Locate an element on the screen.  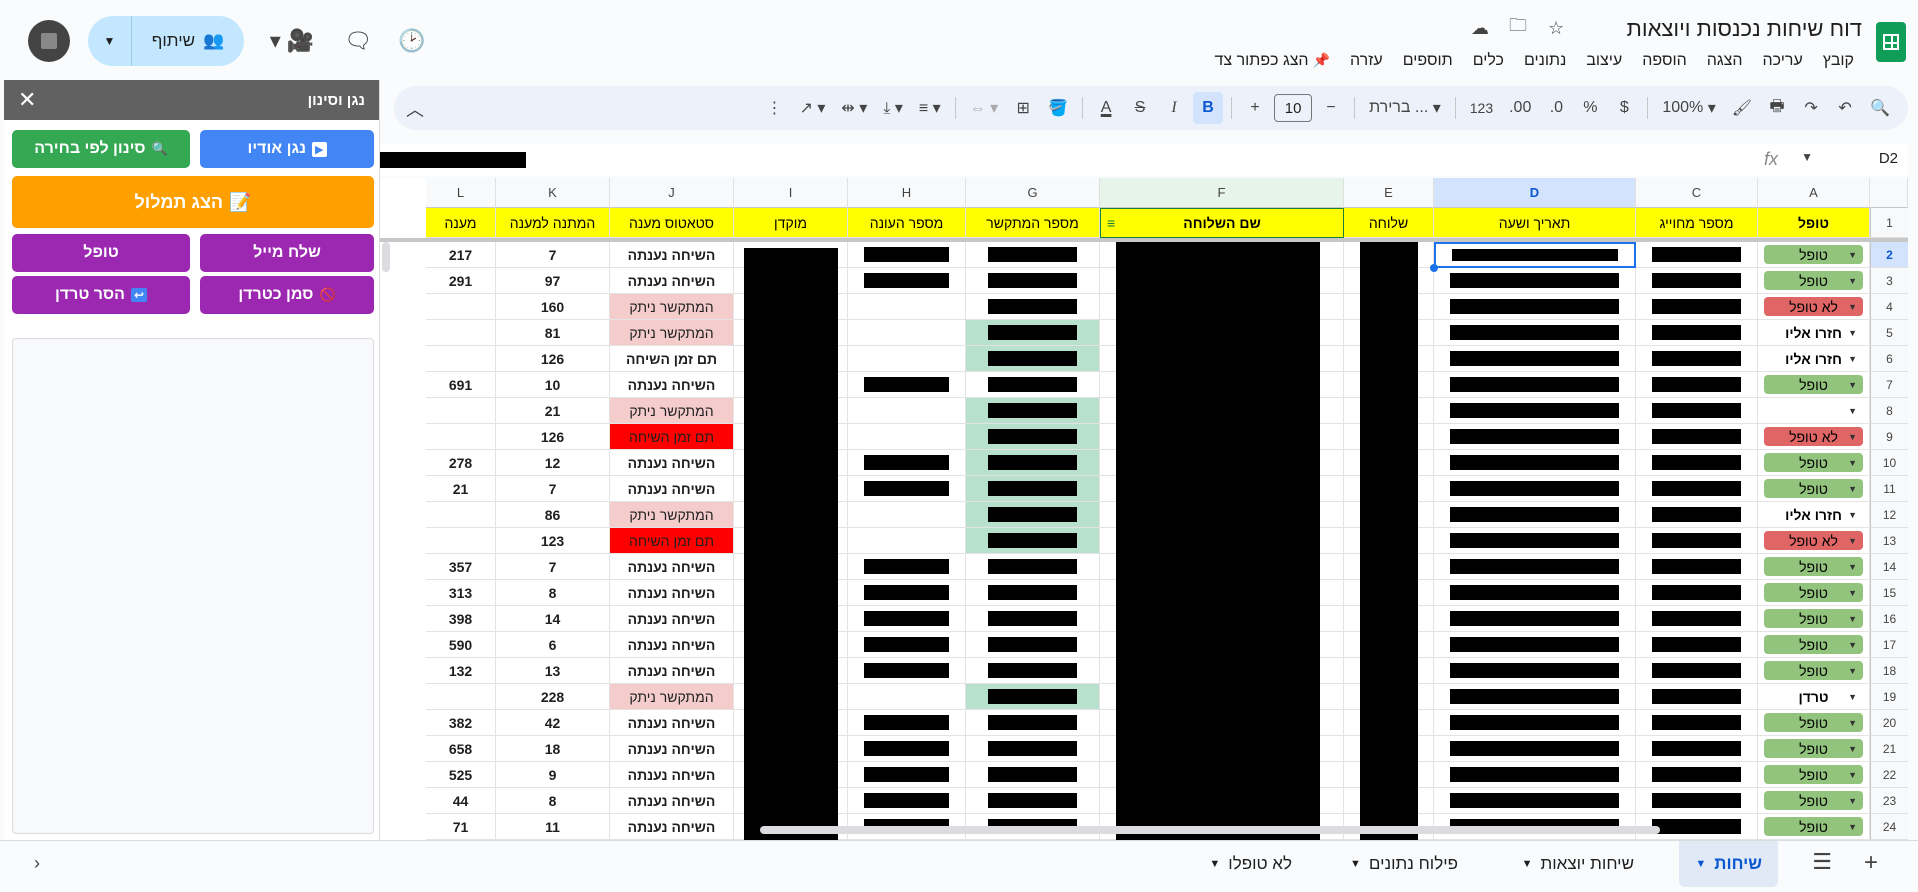
row-header: 1 is located at coordinates (1889, 223).